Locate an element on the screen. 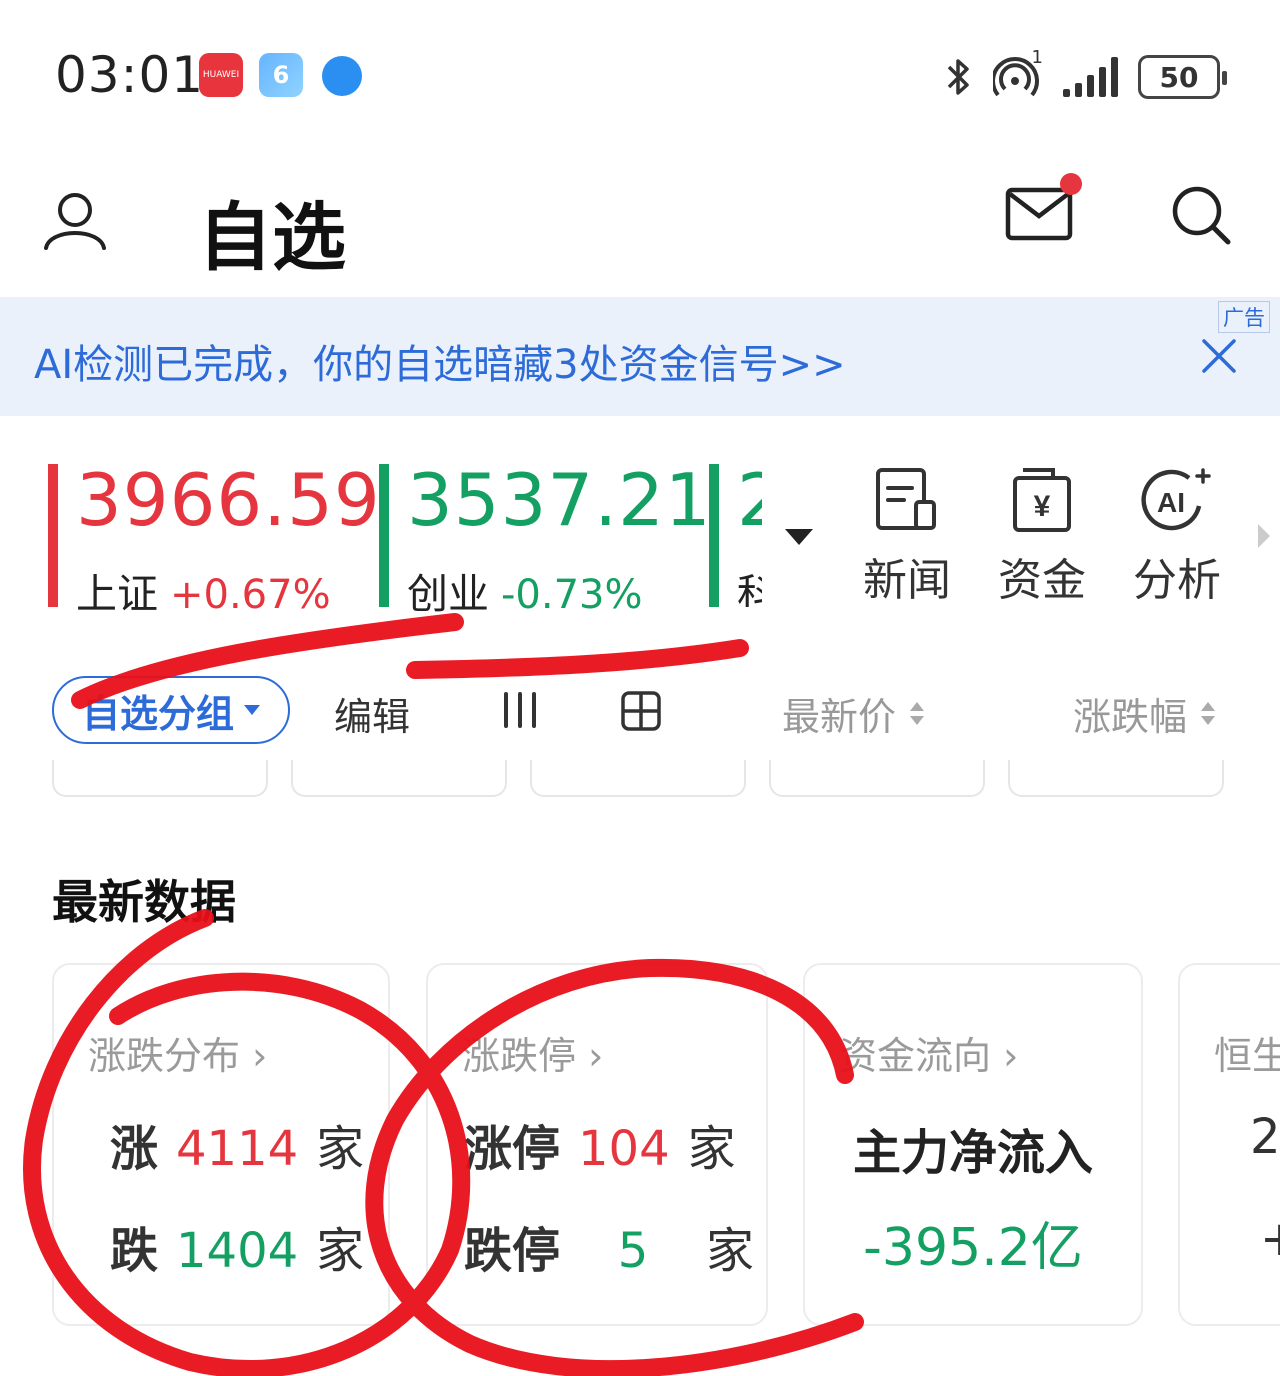 The image size is (1280, 1376). funds-button: ¥ 资金 is located at coordinates (1042, 537).